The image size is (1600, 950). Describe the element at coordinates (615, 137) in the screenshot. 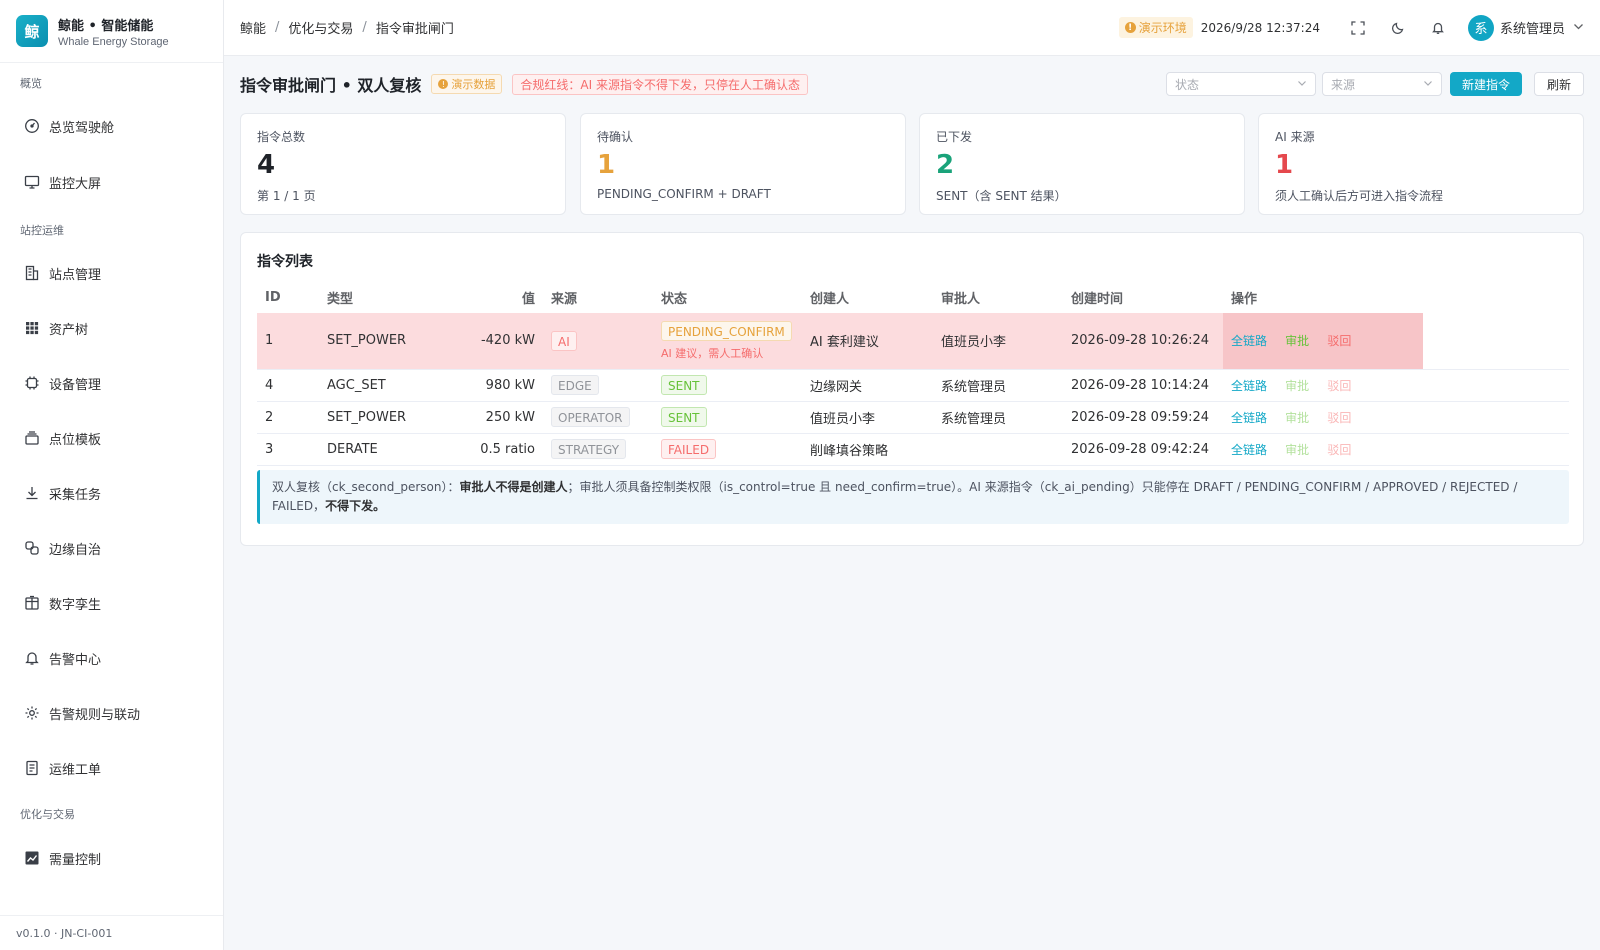

I see `stat-label: 待确认` at that location.